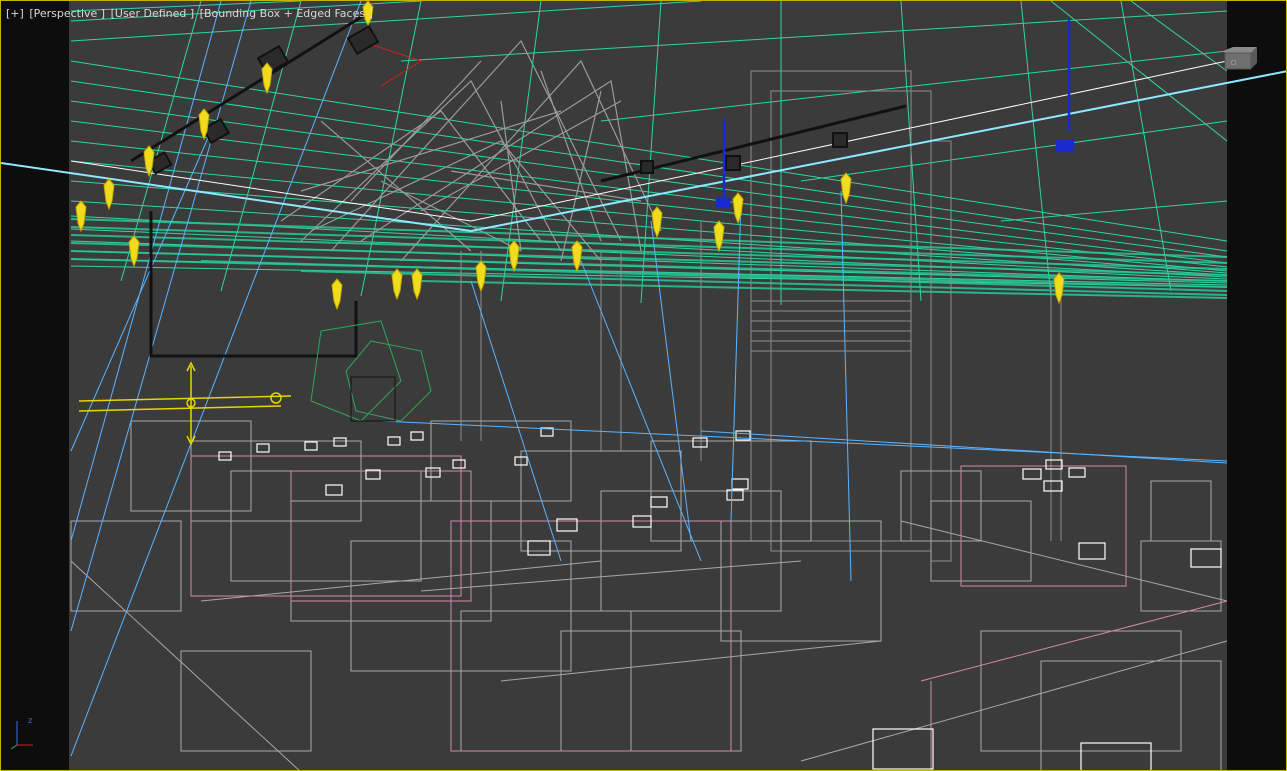 Image resolution: width=1287 pixels, height=771 pixels. What do you see at coordinates (497, 99) in the screenshot?
I see `spot-fixtures` at bounding box center [497, 99].